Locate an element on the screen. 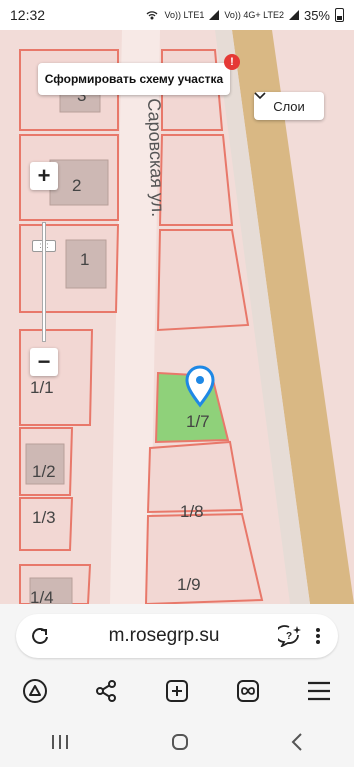 The height and width of the screenshot is (767, 354). selected-plot-label: 1/7 is located at coordinates (198, 421).